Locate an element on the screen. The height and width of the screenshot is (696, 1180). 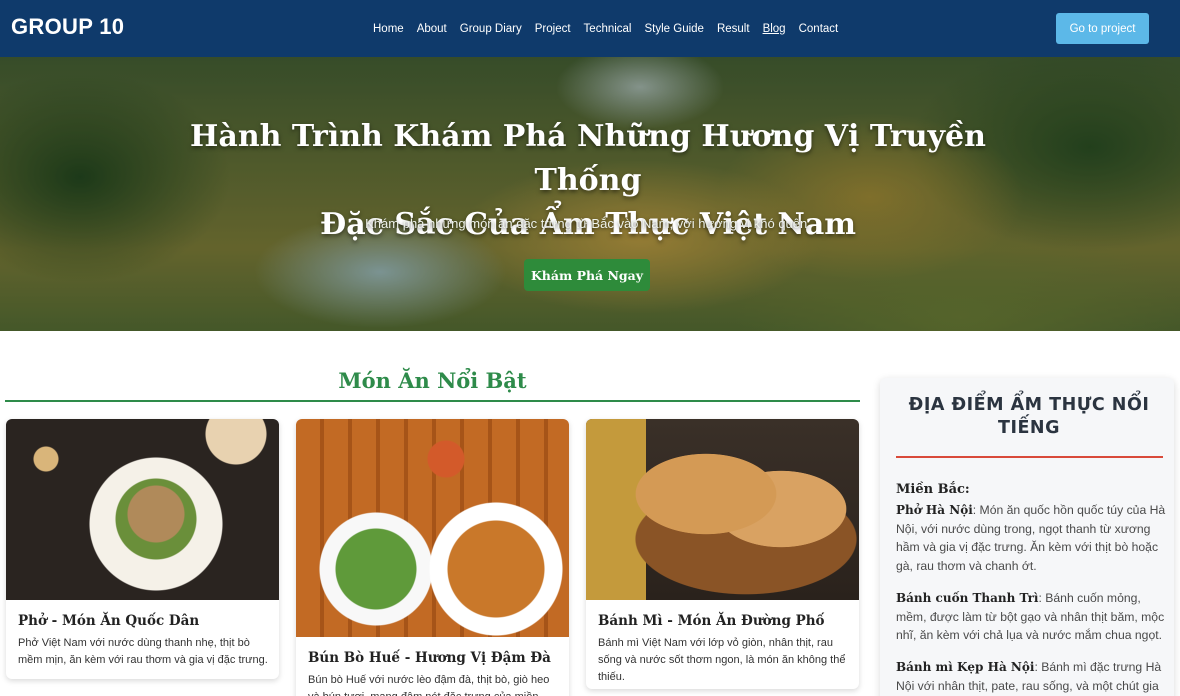
location-name: Bánh mì Kẹp Hà Nội is located at coordinates (965, 667).